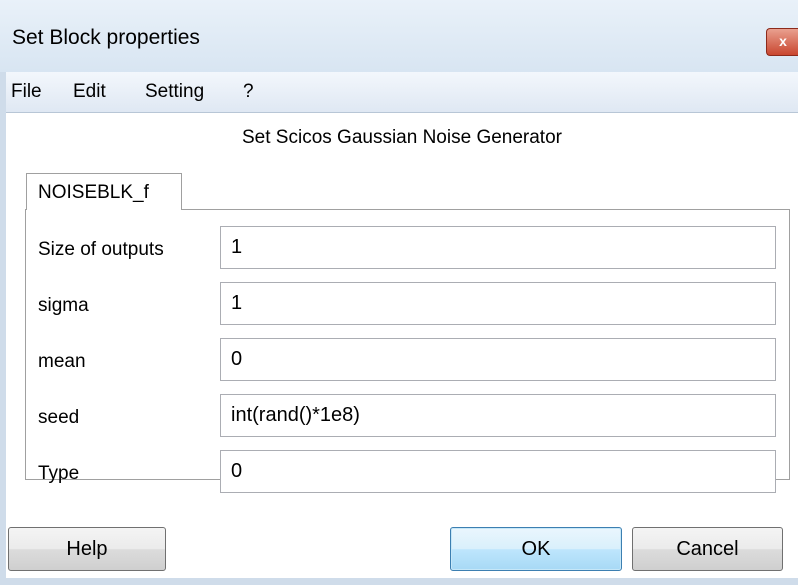  Describe the element at coordinates (63, 305) in the screenshot. I see `label-sigma: sigma` at that location.